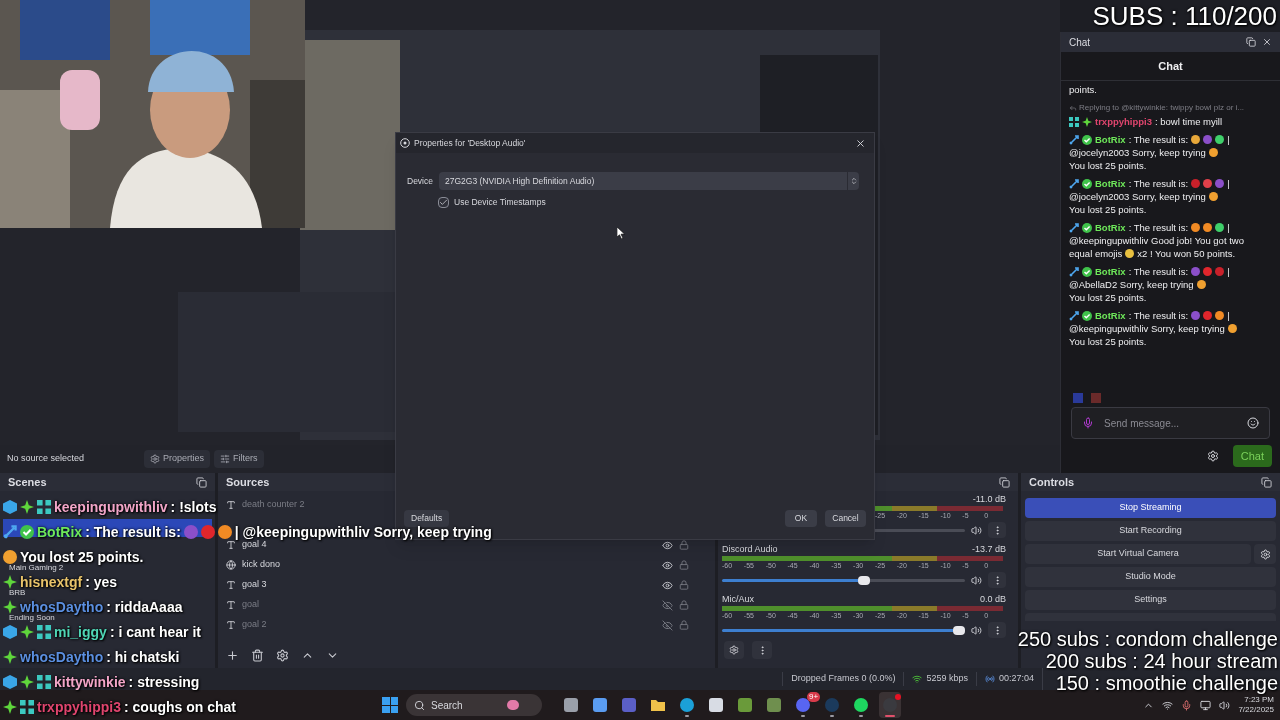 This screenshot has height=720, width=1280. Describe the element at coordinates (843, 679) in the screenshot. I see `dropped-frames: Dropped Frames 0 (0.0%)` at that location.